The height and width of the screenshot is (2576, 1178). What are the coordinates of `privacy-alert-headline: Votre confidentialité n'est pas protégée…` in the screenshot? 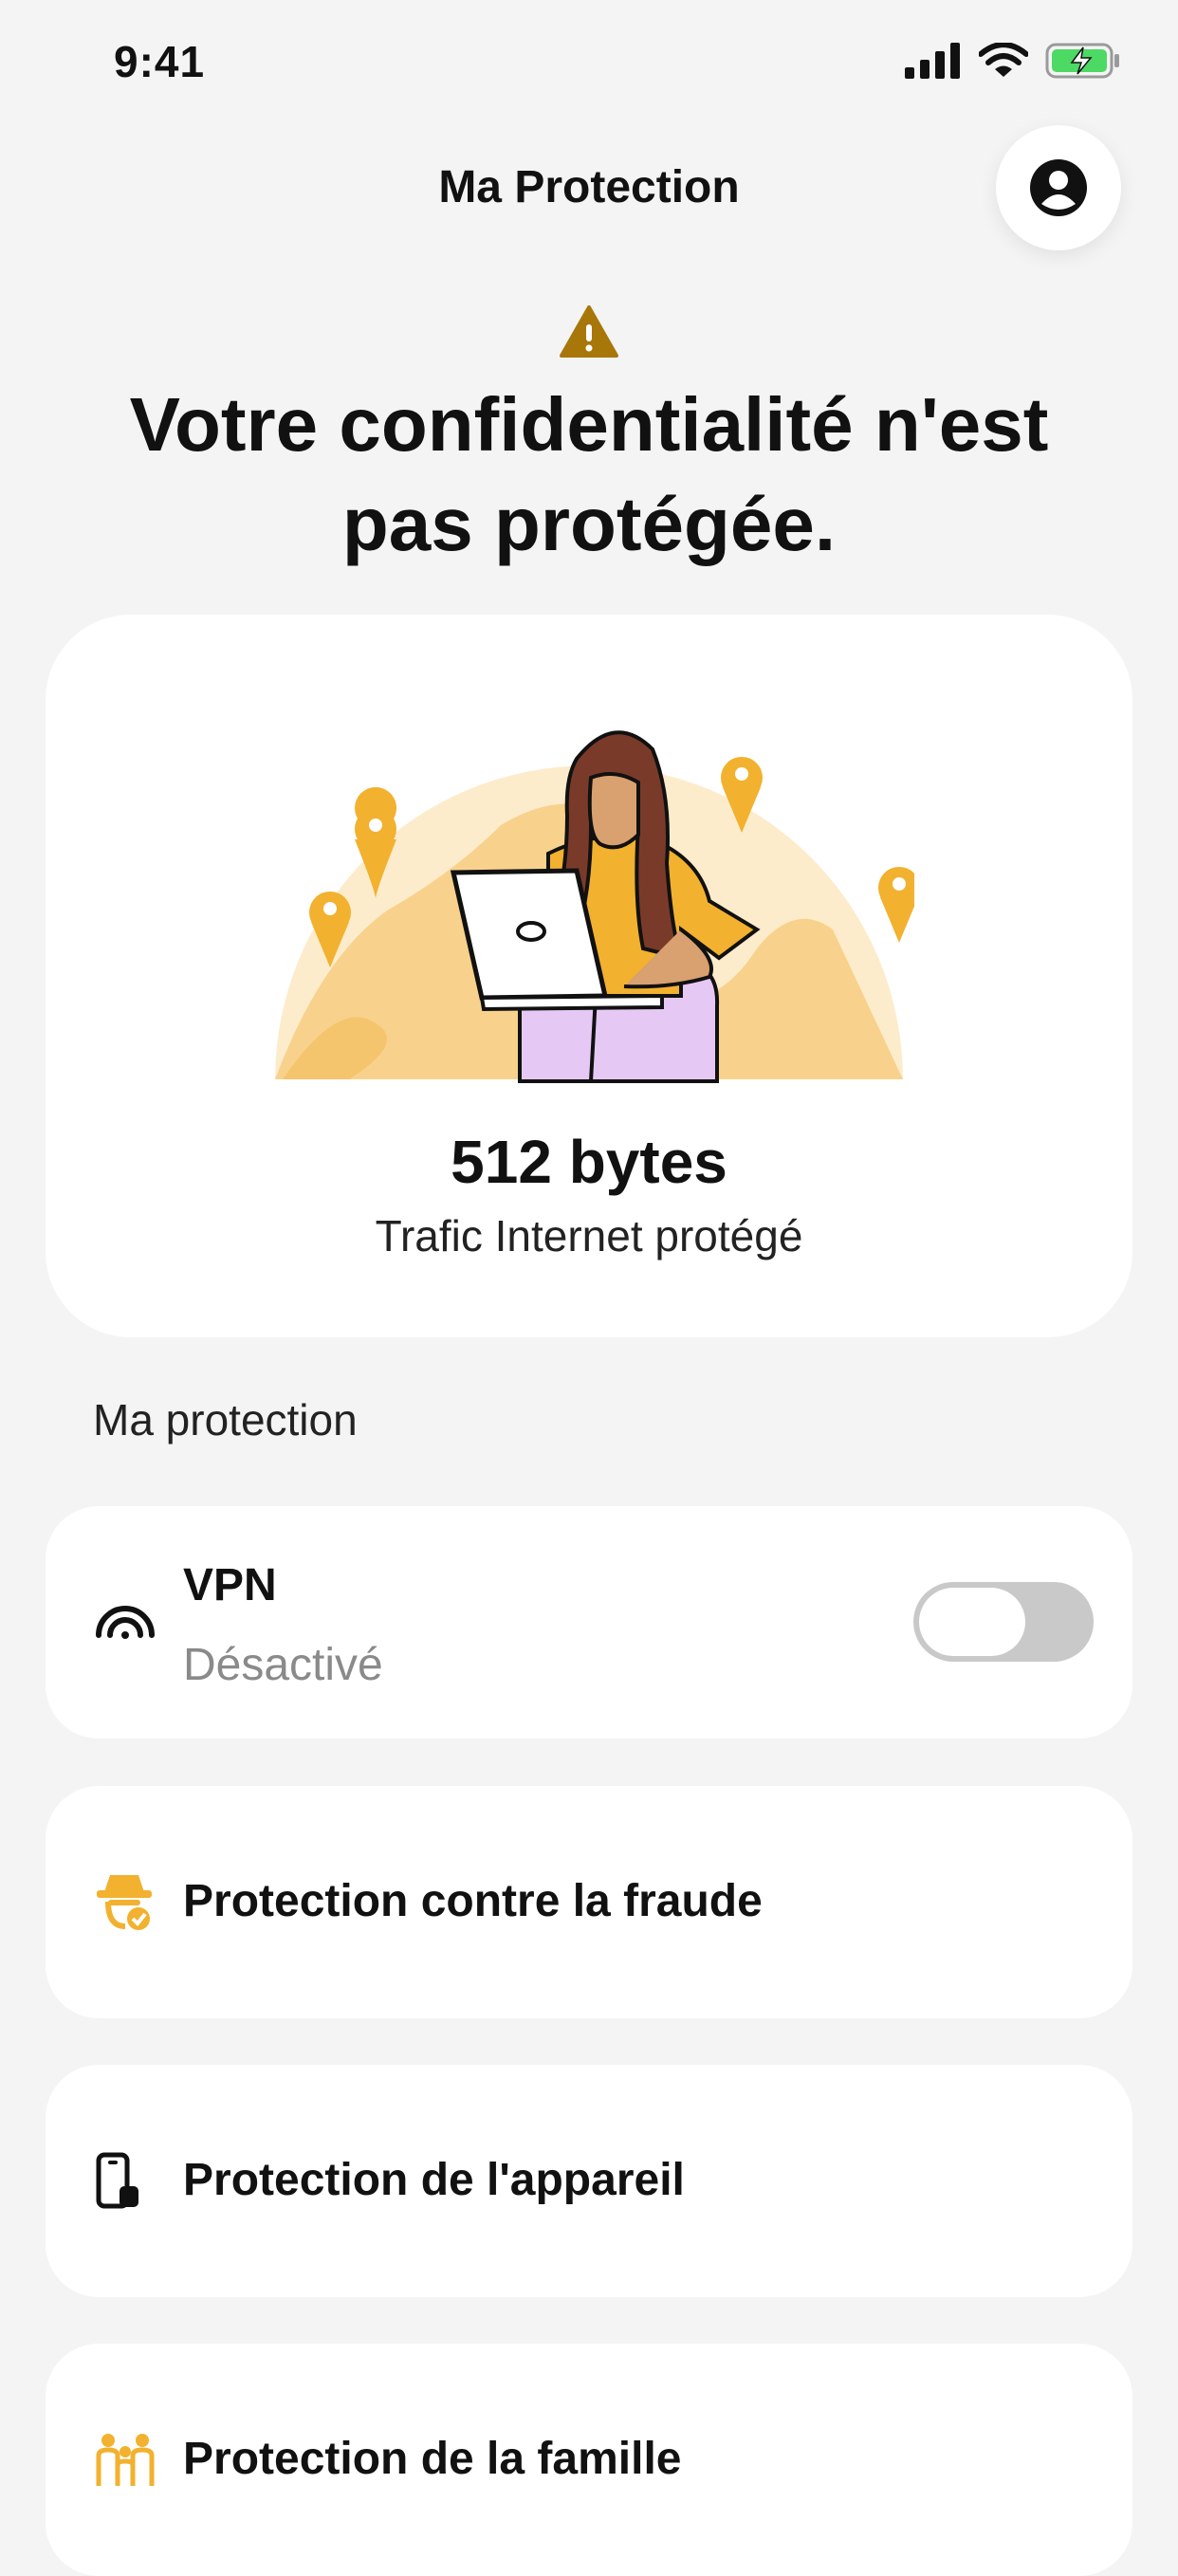 It's located at (589, 474).